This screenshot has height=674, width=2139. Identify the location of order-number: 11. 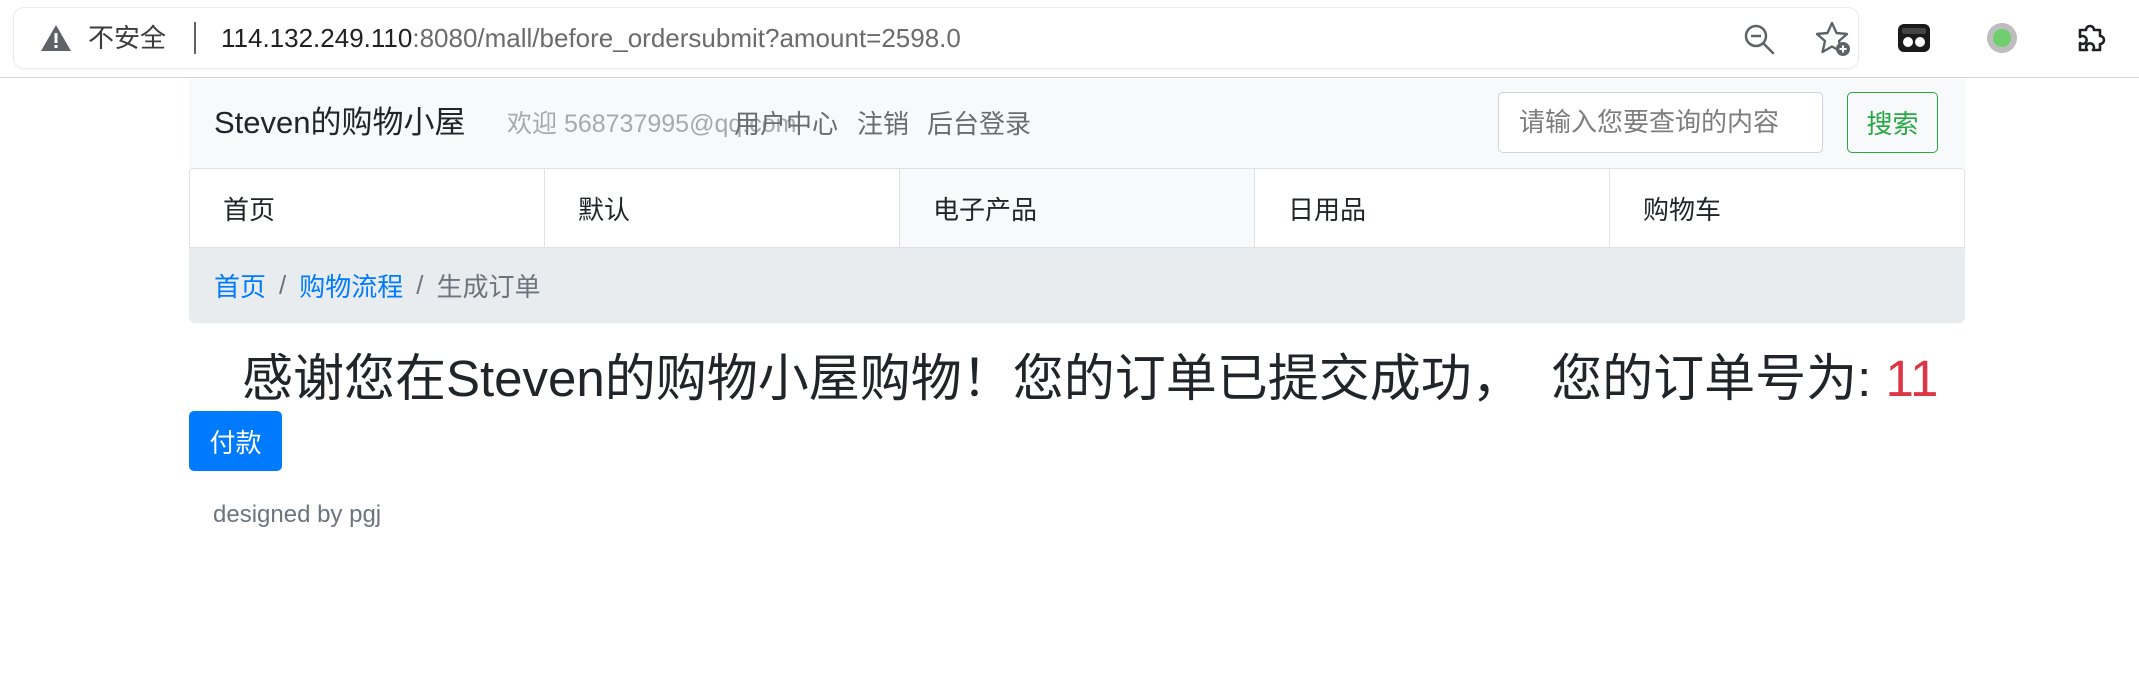
(1912, 378).